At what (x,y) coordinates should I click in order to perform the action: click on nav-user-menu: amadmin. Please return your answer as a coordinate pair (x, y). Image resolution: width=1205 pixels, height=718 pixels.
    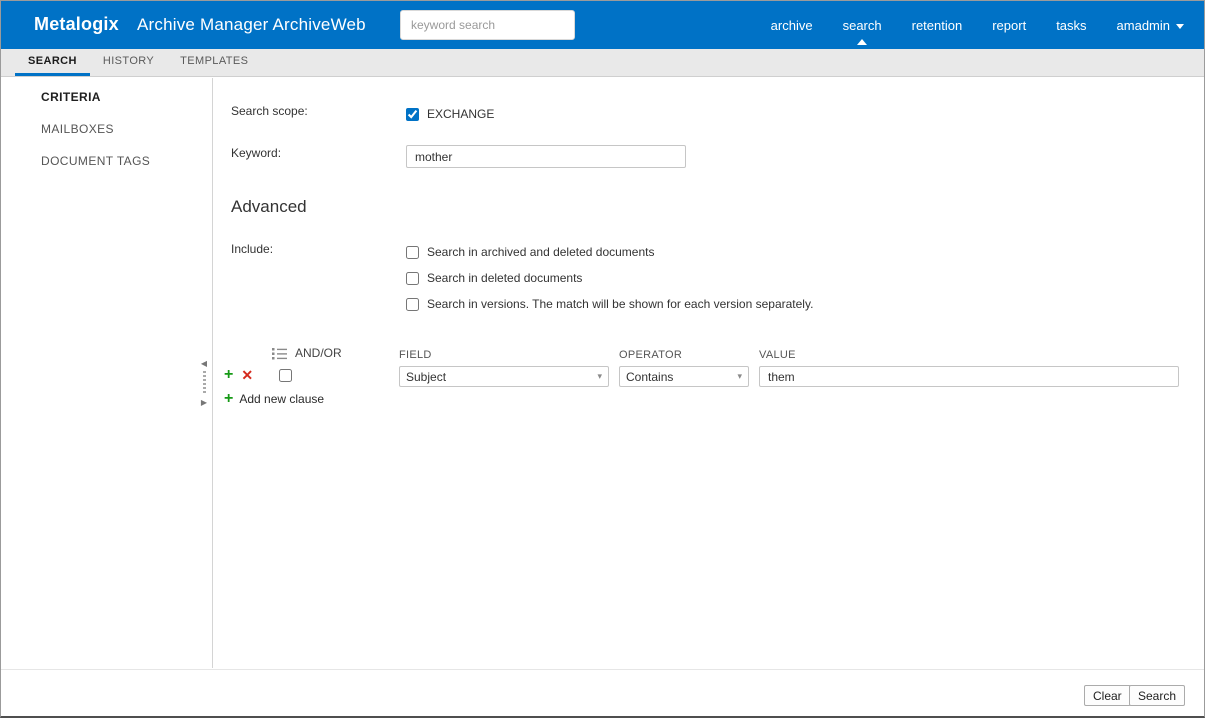
    Looking at the image, I should click on (1150, 25).